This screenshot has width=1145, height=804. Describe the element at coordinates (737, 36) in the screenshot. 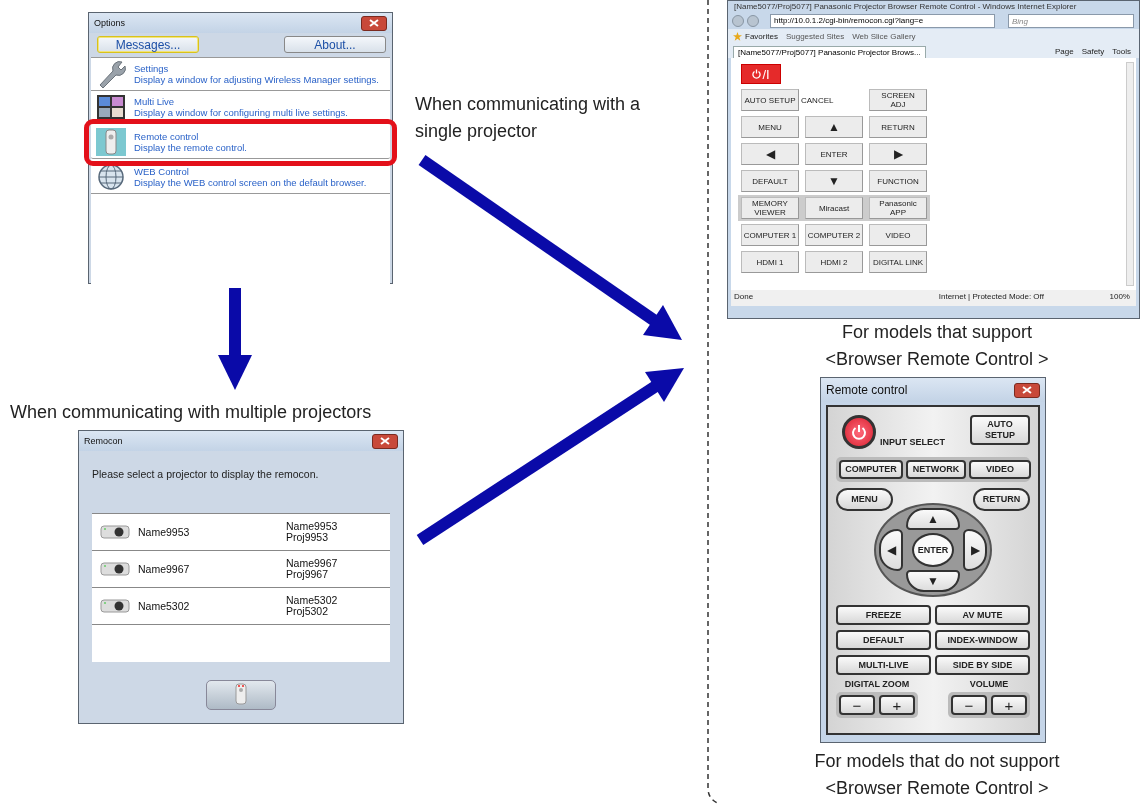

I see `star-icon` at that location.